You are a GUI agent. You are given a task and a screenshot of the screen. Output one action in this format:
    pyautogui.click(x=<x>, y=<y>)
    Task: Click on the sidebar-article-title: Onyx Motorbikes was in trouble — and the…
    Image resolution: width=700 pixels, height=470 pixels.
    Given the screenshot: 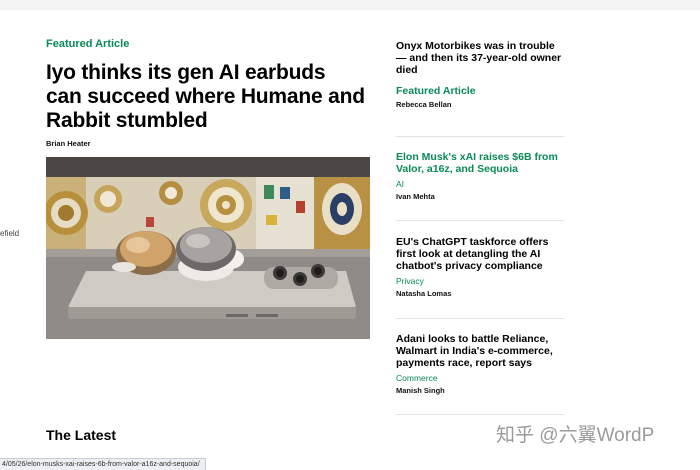 What is the action you would take?
    pyautogui.click(x=481, y=58)
    